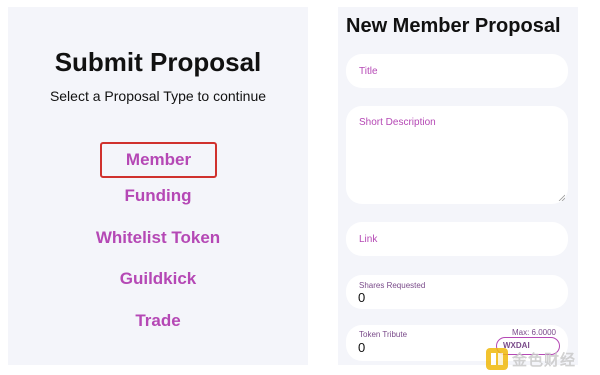 This screenshot has width=600, height=375. Describe the element at coordinates (383, 334) in the screenshot. I see `token-tribute-label: Token Tribute` at that location.